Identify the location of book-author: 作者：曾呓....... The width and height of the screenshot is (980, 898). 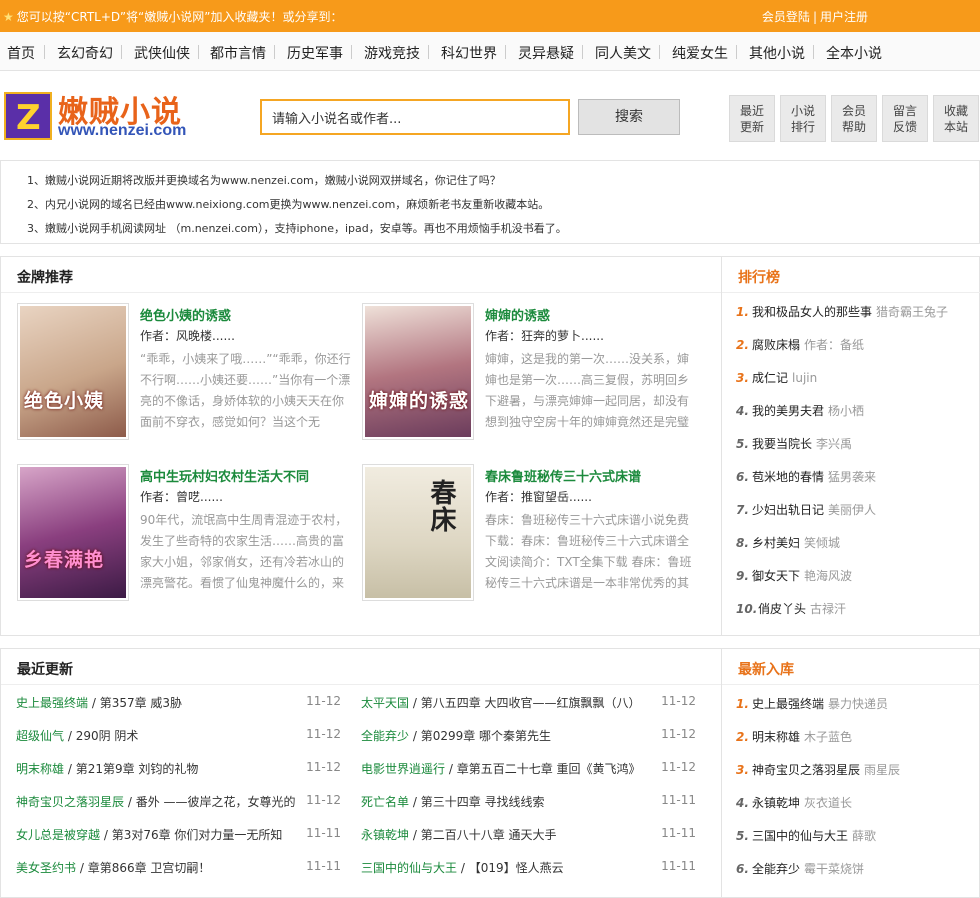
(181, 497).